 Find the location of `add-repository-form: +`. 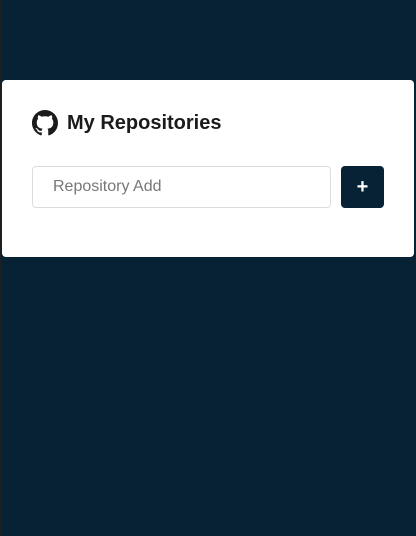

add-repository-form: + is located at coordinates (208, 187).